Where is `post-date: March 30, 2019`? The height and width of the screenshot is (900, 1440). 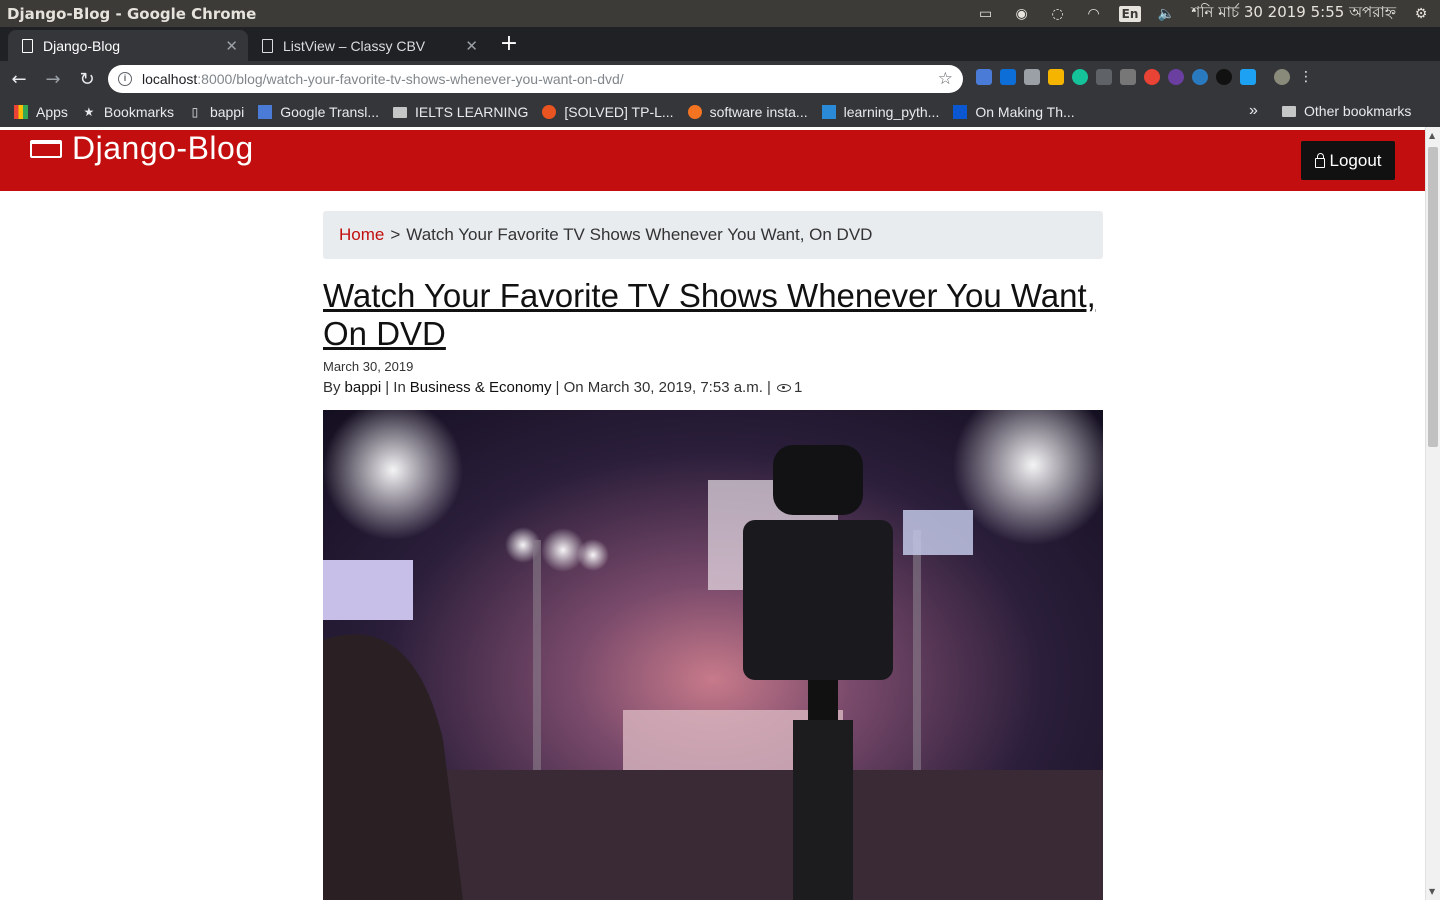 post-date: March 30, 2019 is located at coordinates (368, 366).